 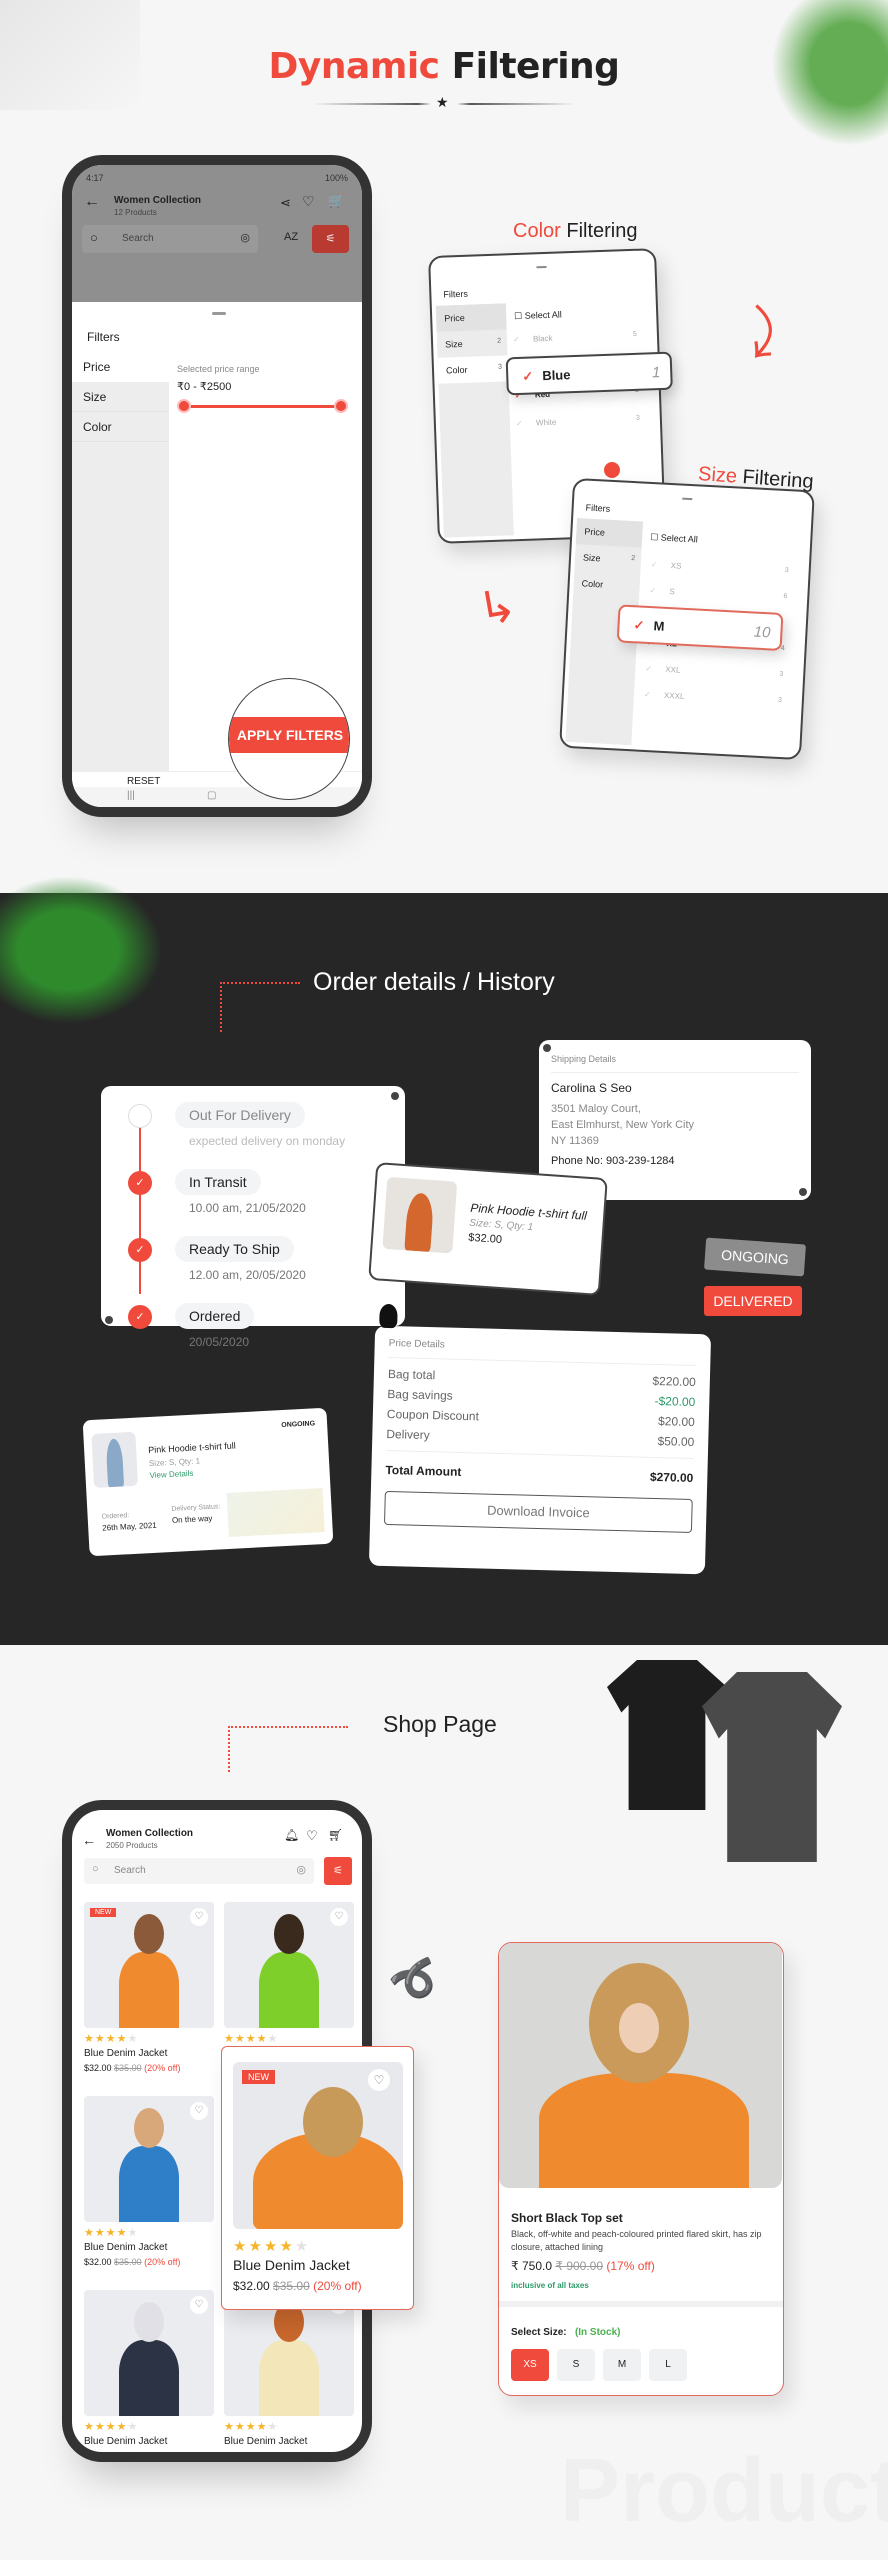 I want to click on price-slider, so click(x=262, y=406).